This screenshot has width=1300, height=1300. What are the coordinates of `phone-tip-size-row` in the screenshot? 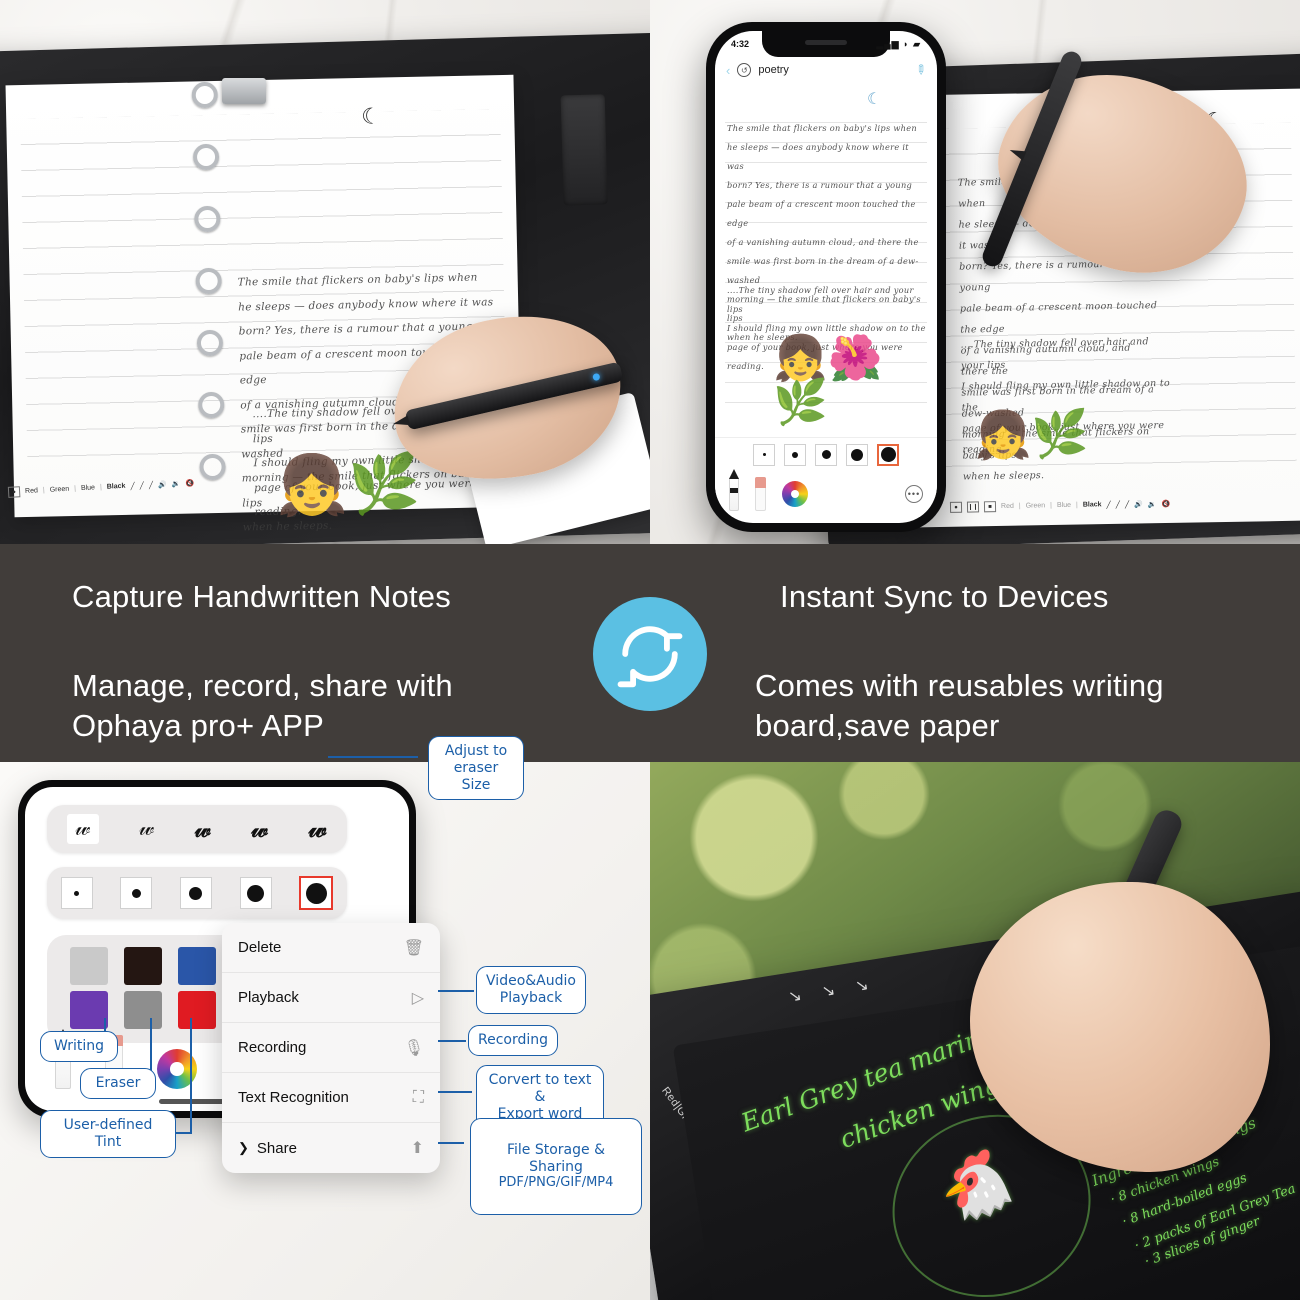 It's located at (826, 454).